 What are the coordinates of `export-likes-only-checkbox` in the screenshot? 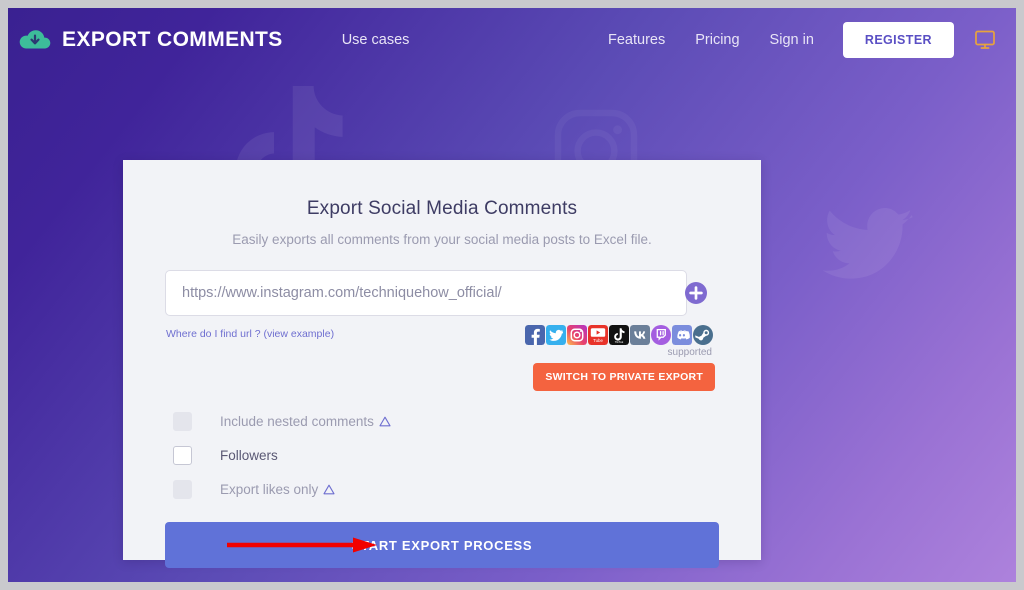 It's located at (182, 489).